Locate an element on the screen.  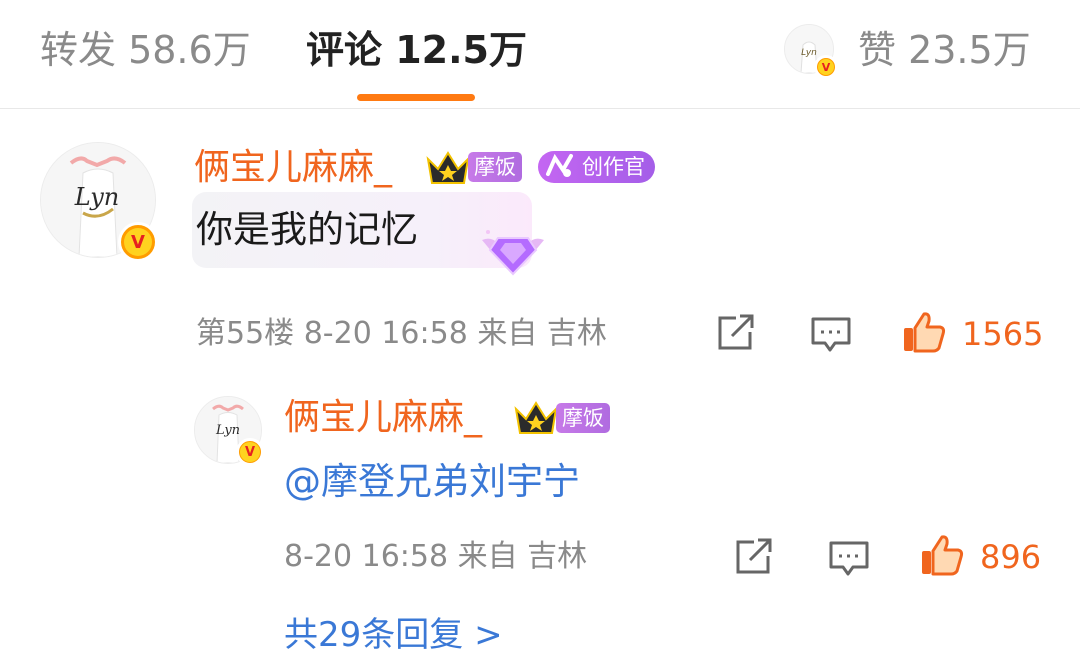
comment-meta: 第55楼 8-20 16:58 来自 吉林 is located at coordinates (401, 333).